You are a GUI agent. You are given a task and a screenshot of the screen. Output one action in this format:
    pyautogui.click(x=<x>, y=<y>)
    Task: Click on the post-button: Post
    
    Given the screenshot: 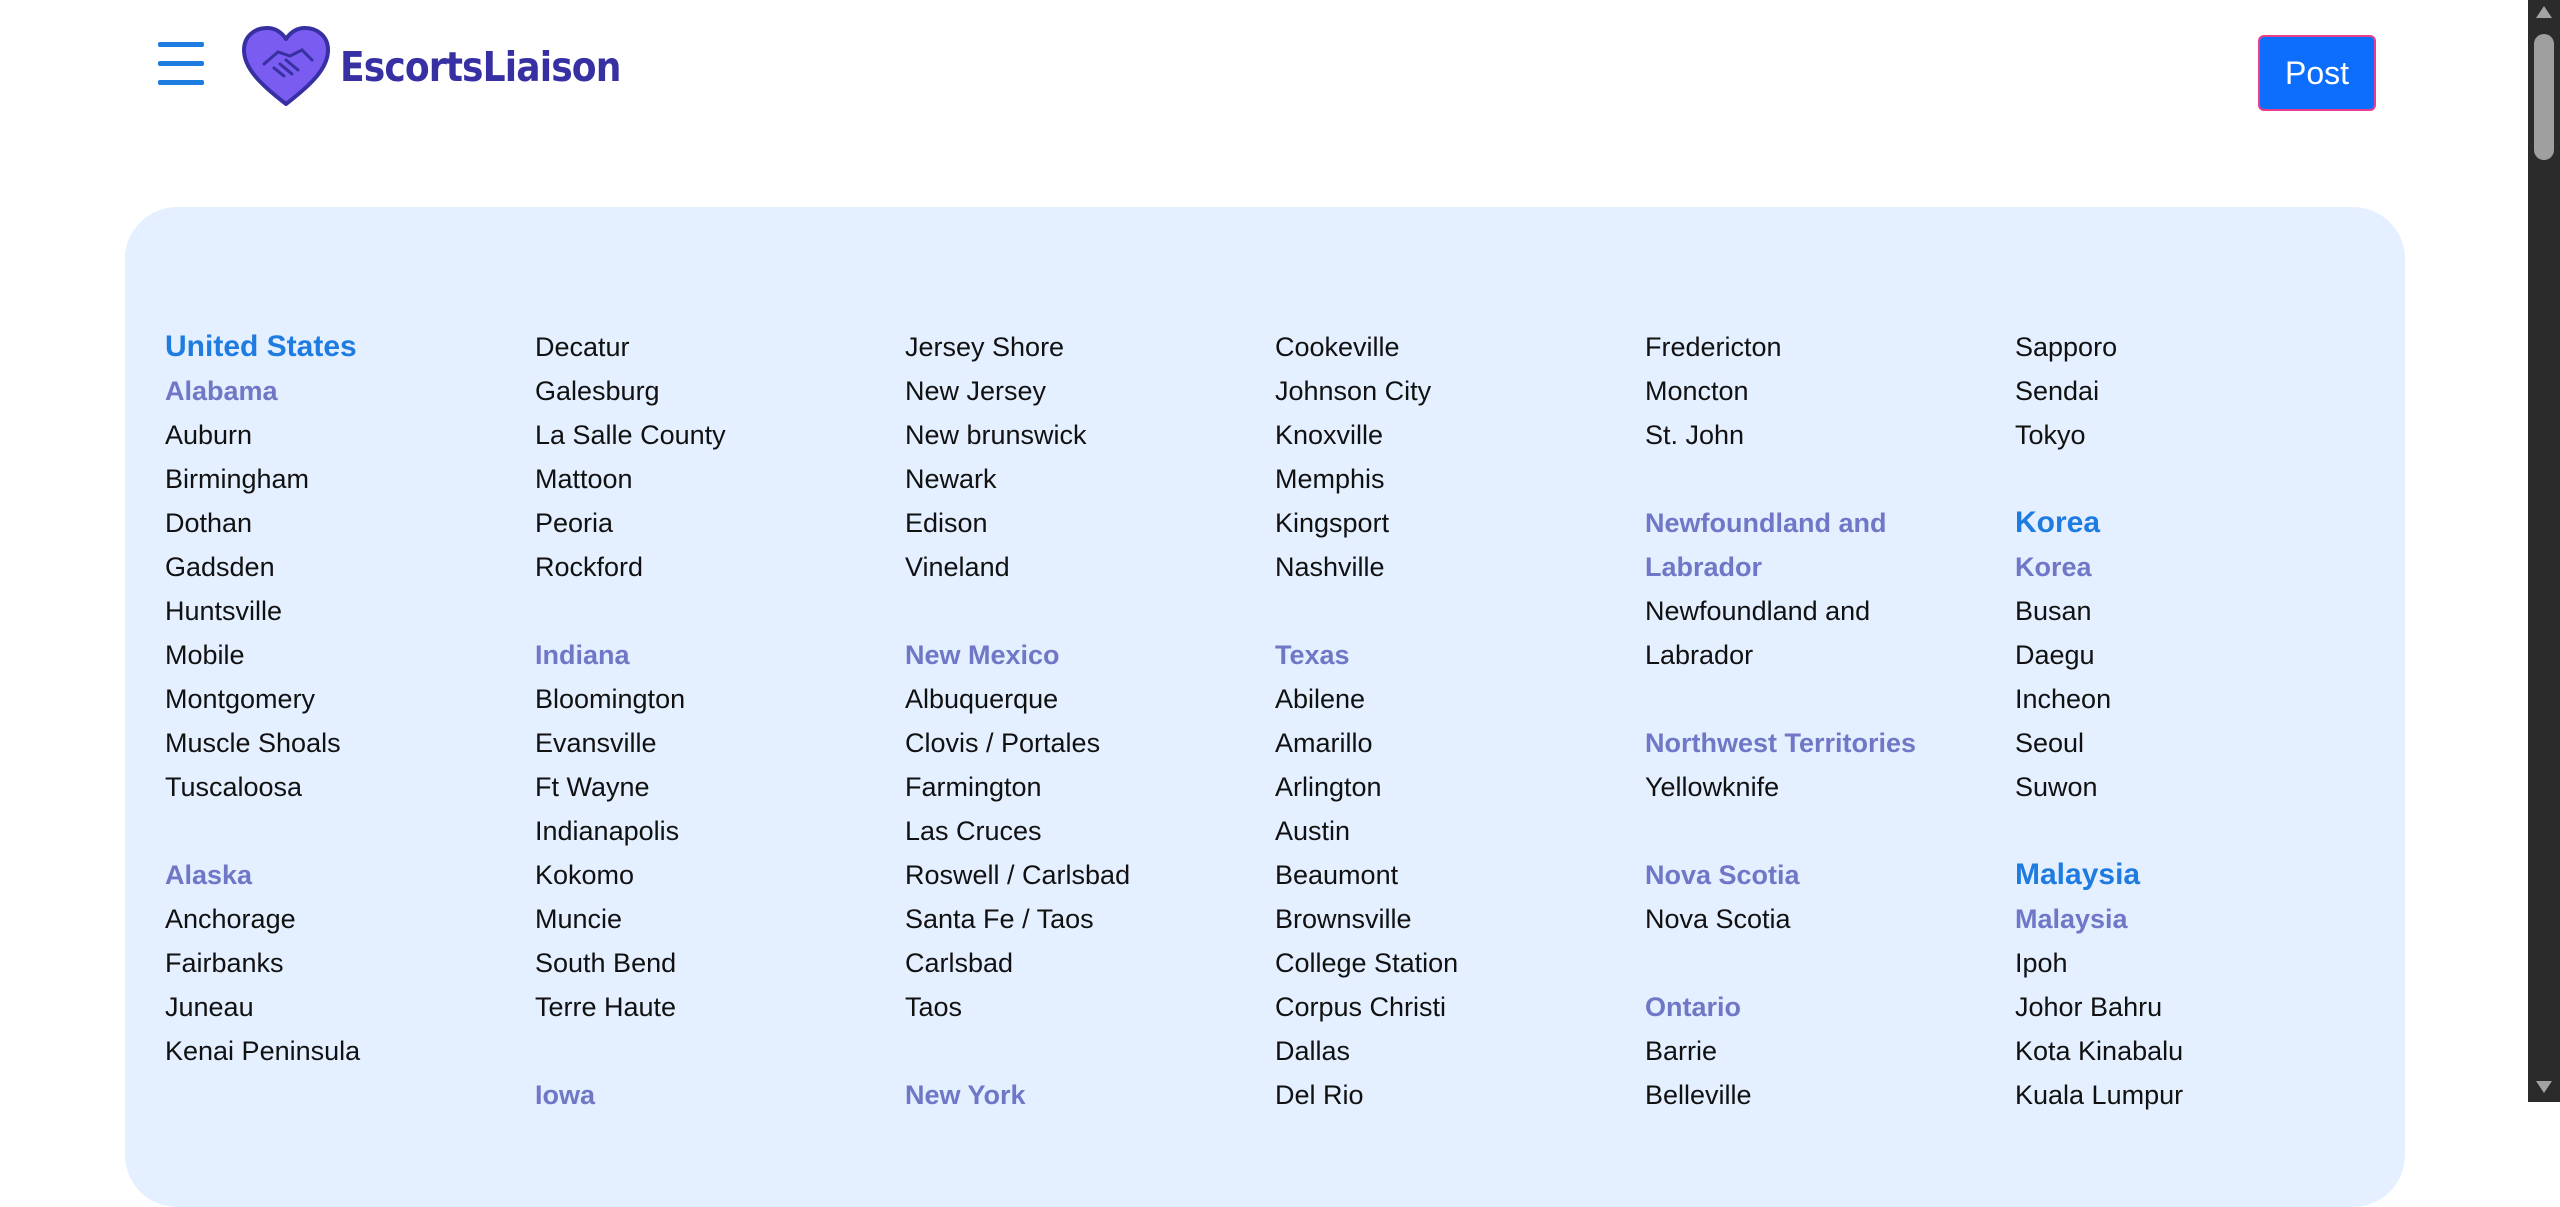 What is the action you would take?
    pyautogui.click(x=2317, y=73)
    